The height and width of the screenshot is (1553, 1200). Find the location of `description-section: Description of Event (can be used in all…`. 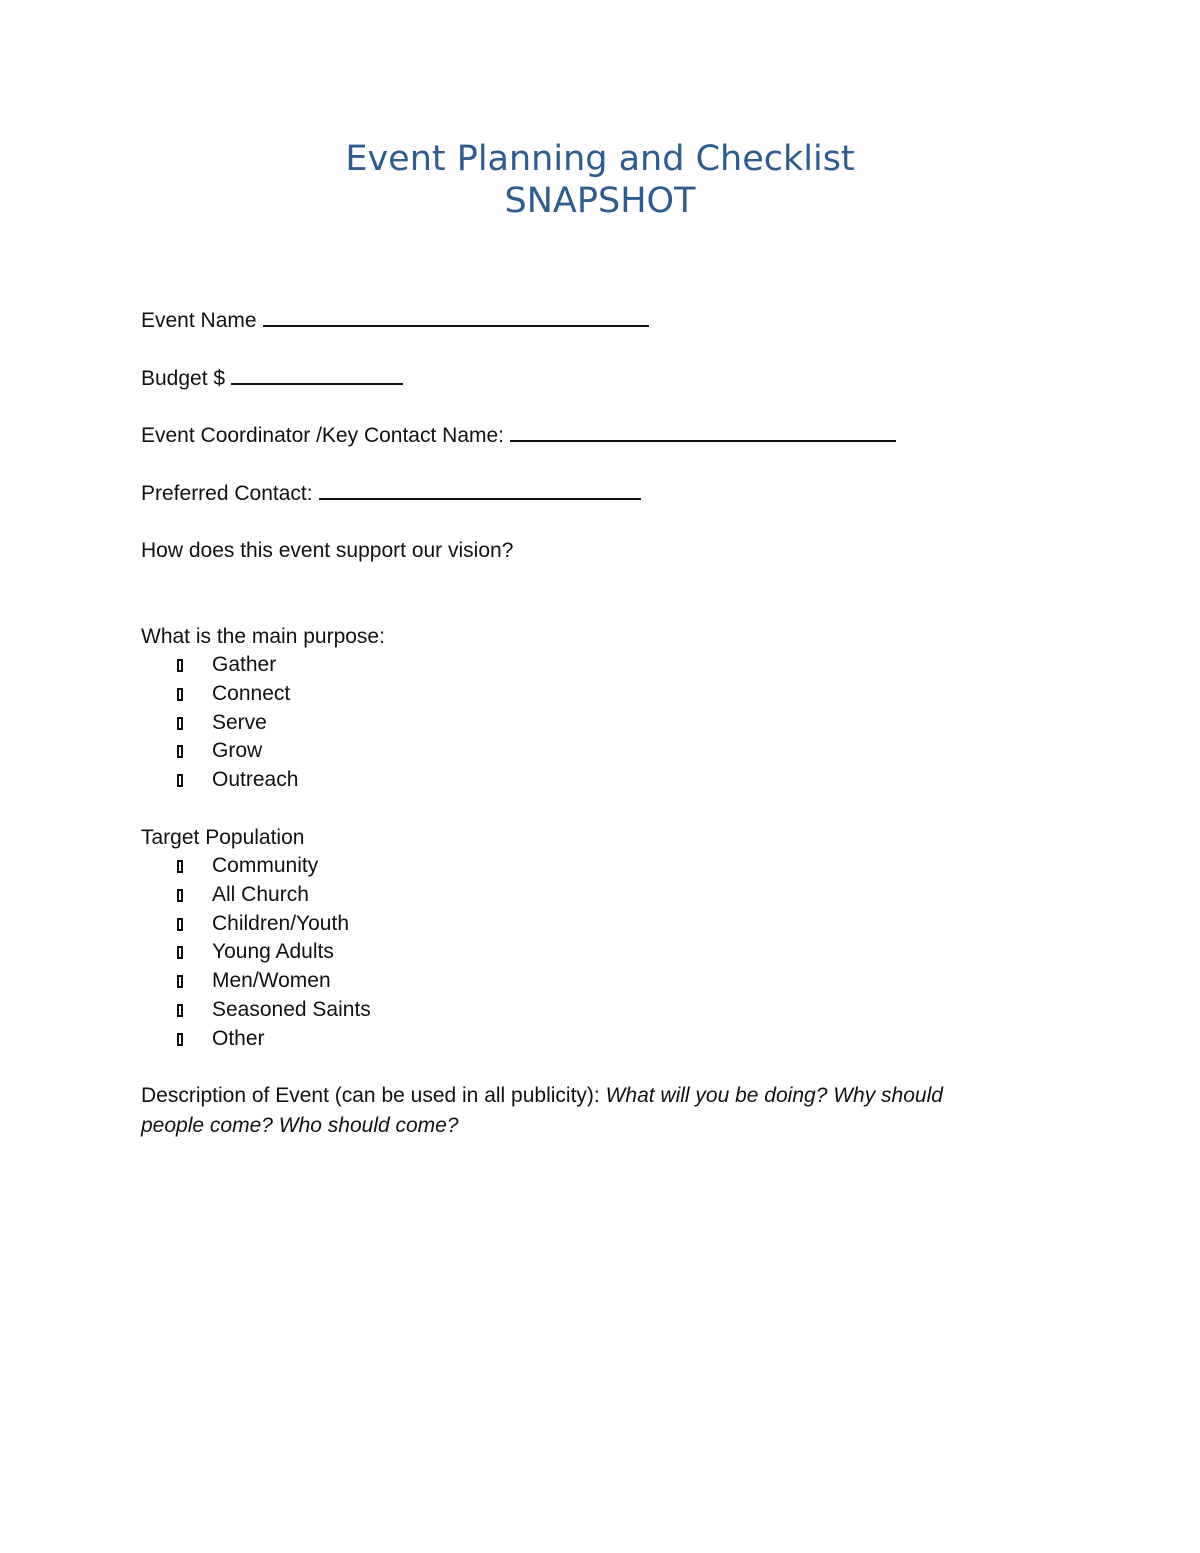

description-section: Description of Event (can be used in all… is located at coordinates (561, 1111).